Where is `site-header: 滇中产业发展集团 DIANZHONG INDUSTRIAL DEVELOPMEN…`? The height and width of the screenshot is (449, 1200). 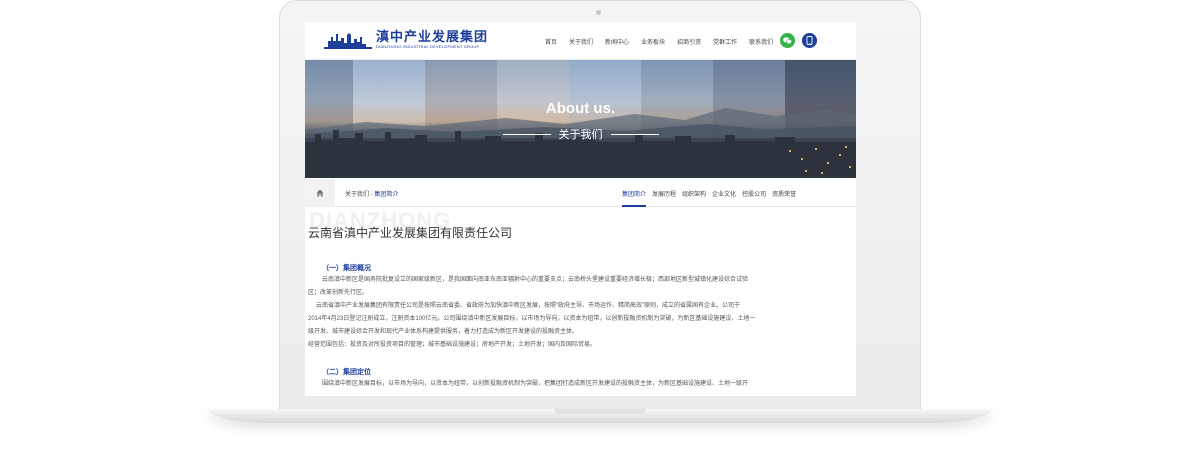 site-header: 滇中产业发展集团 DIANZHONG INDUSTRIAL DEVELOPMEN… is located at coordinates (580, 41).